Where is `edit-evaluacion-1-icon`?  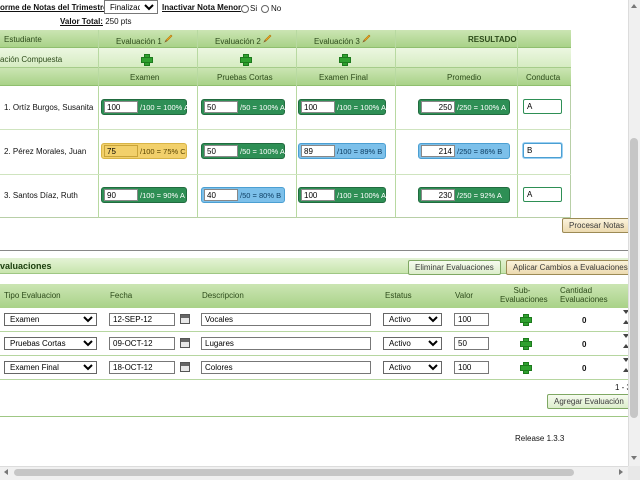 edit-evaluacion-1-icon is located at coordinates (168, 38).